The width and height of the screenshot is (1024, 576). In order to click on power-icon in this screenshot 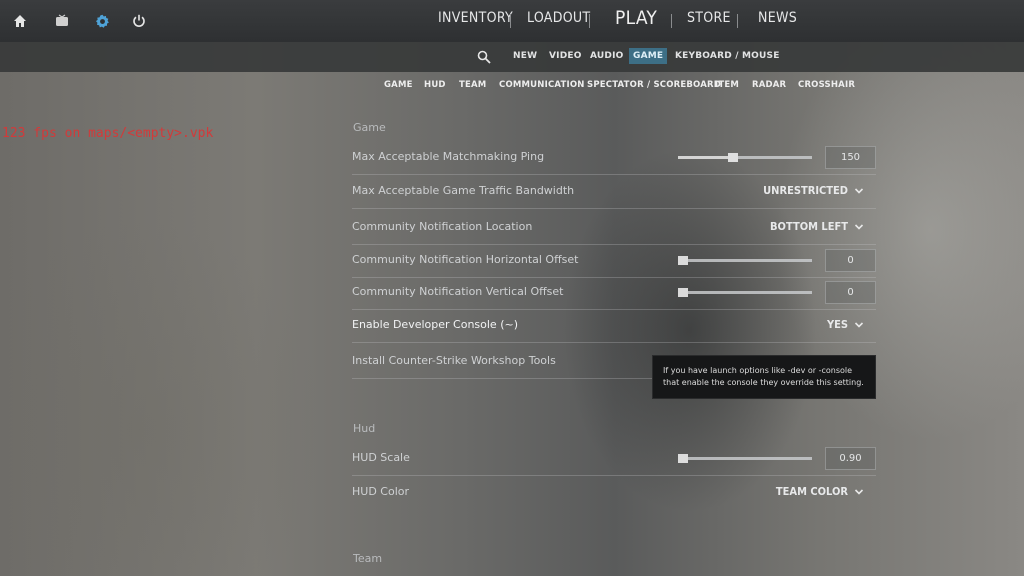, I will do `click(139, 21)`.